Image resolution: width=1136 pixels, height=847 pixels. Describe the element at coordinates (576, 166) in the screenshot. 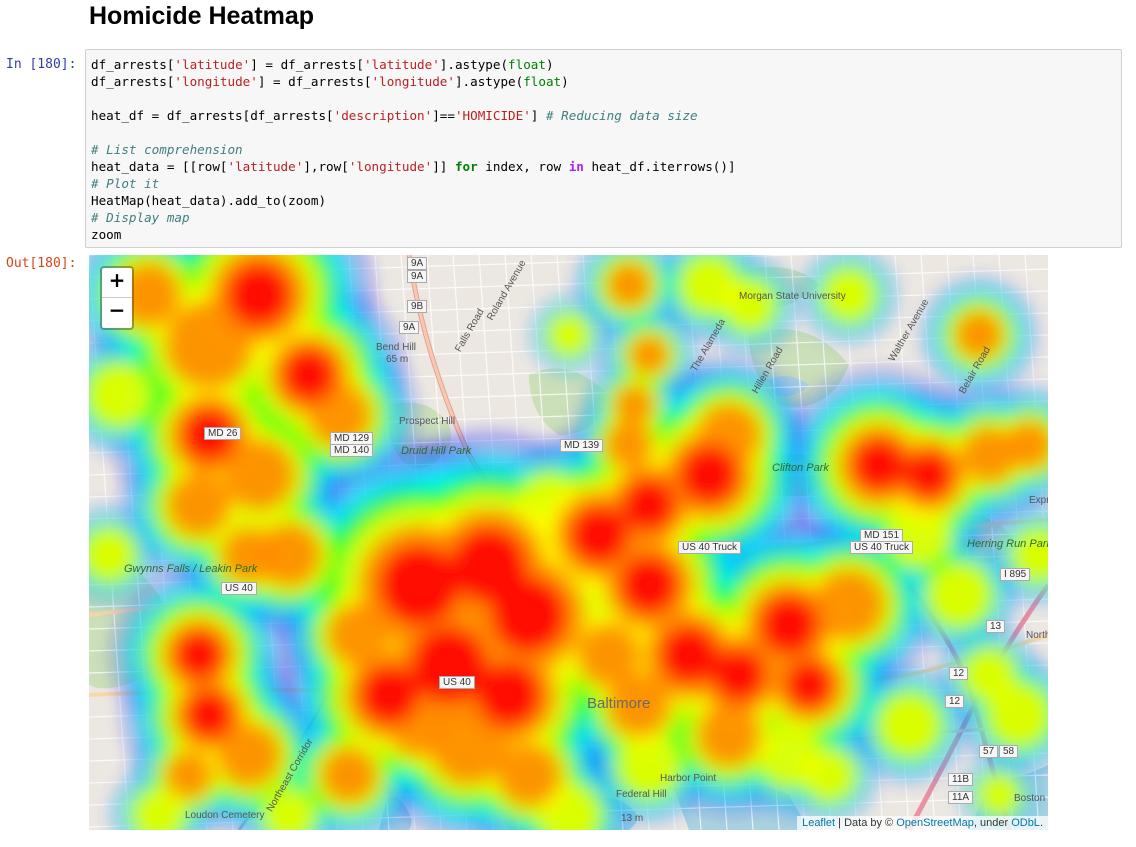

I see `code-token: in` at that location.